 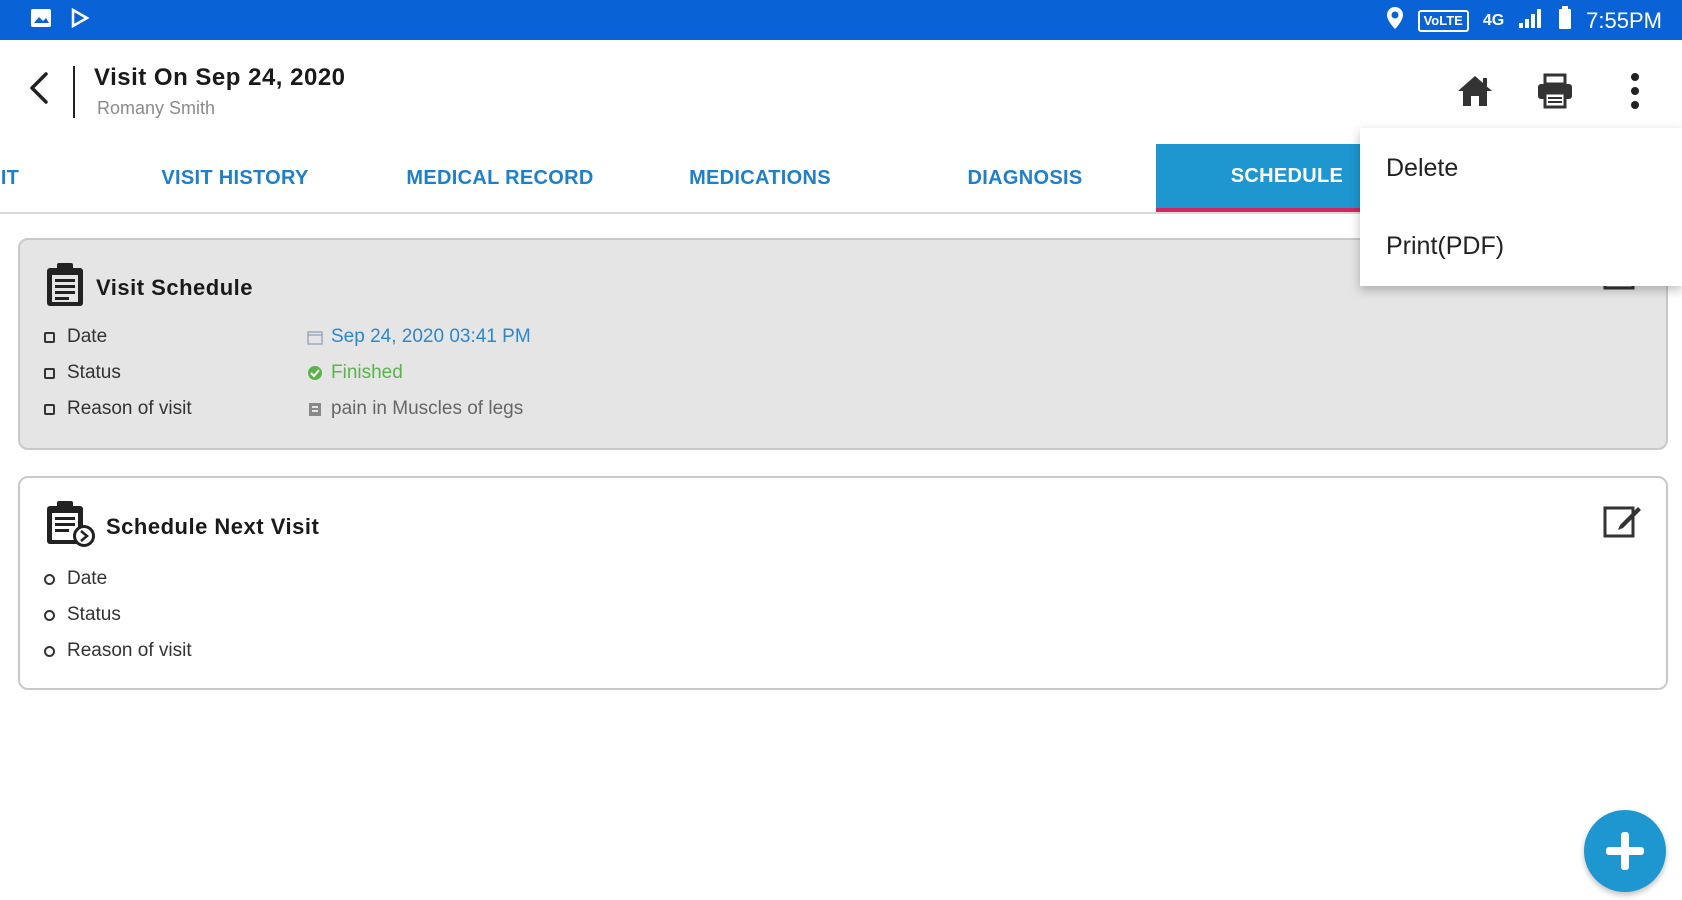 What do you see at coordinates (1624, 20) in the screenshot?
I see `clock: 7:55PM` at bounding box center [1624, 20].